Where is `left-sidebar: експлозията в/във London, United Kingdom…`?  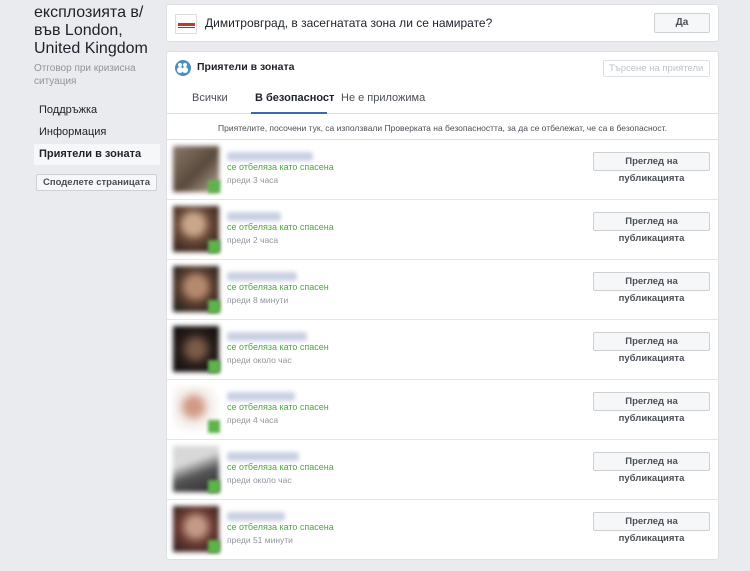 left-sidebar: експлозията в/във London, United Kingdom… is located at coordinates (97, 97).